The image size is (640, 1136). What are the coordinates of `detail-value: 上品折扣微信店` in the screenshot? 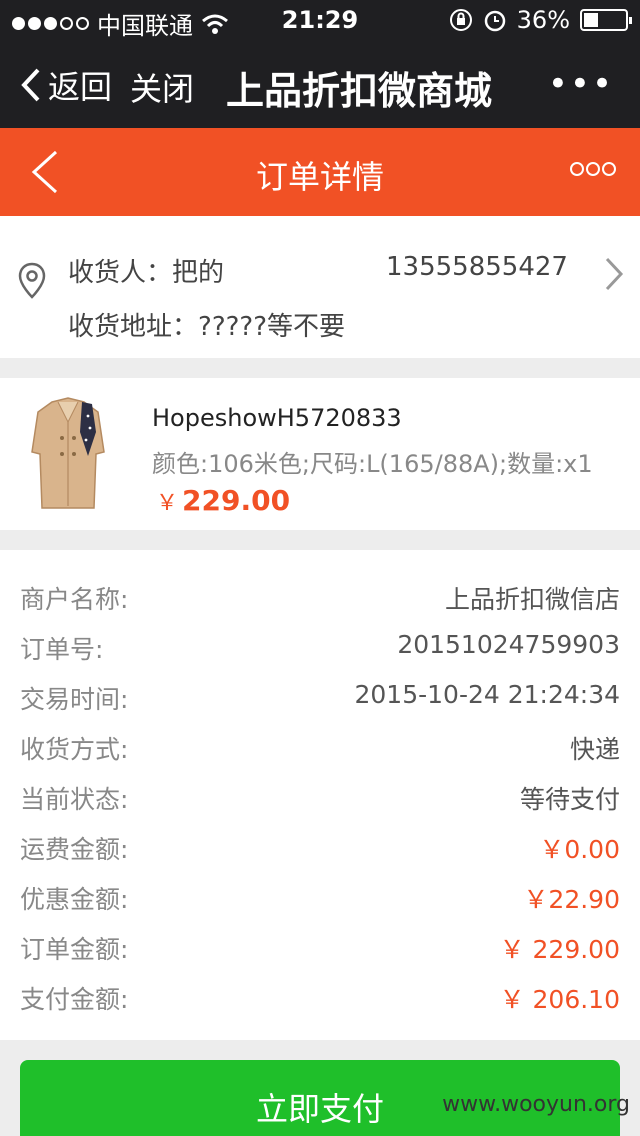 It's located at (532, 599).